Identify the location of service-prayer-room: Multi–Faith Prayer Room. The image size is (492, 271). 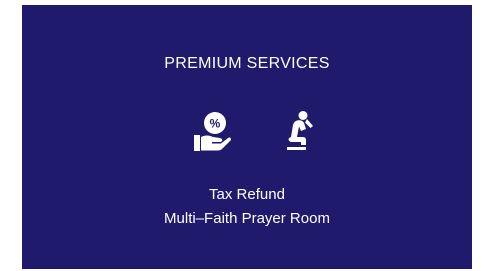
(247, 218).